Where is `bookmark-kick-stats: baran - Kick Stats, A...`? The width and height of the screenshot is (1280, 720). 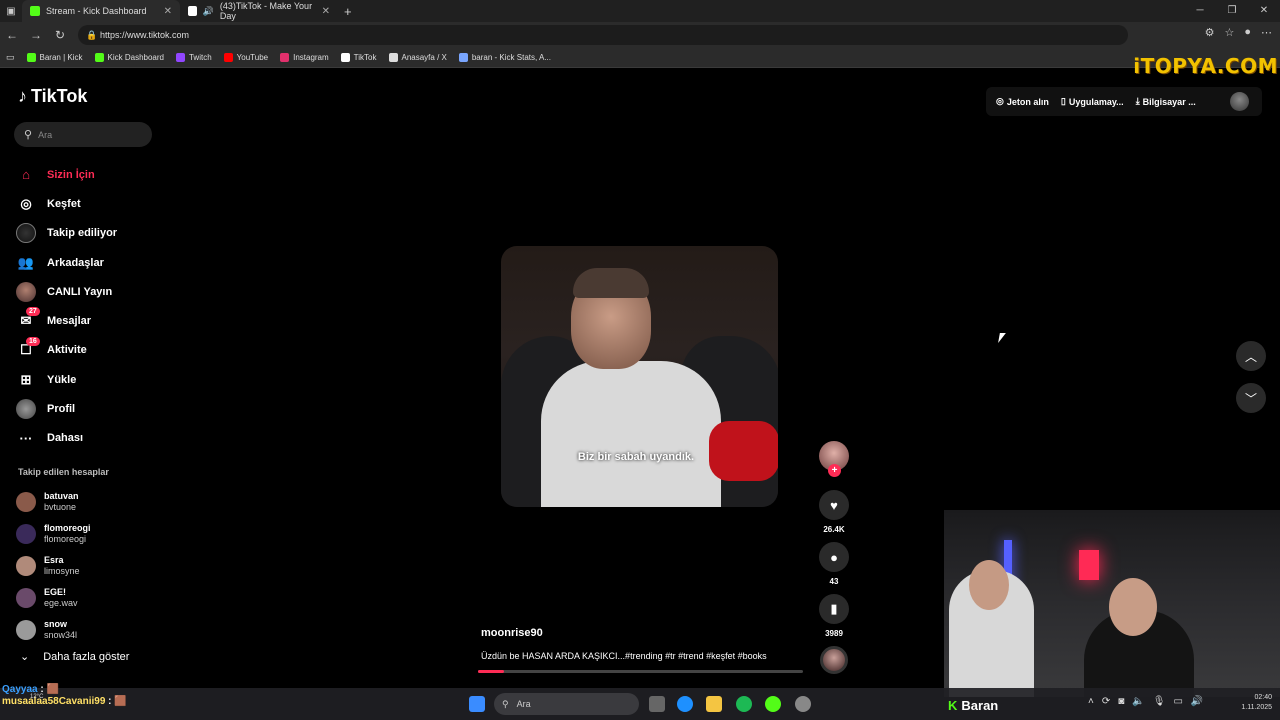 bookmark-kick-stats: baran - Kick Stats, A... is located at coordinates (504, 57).